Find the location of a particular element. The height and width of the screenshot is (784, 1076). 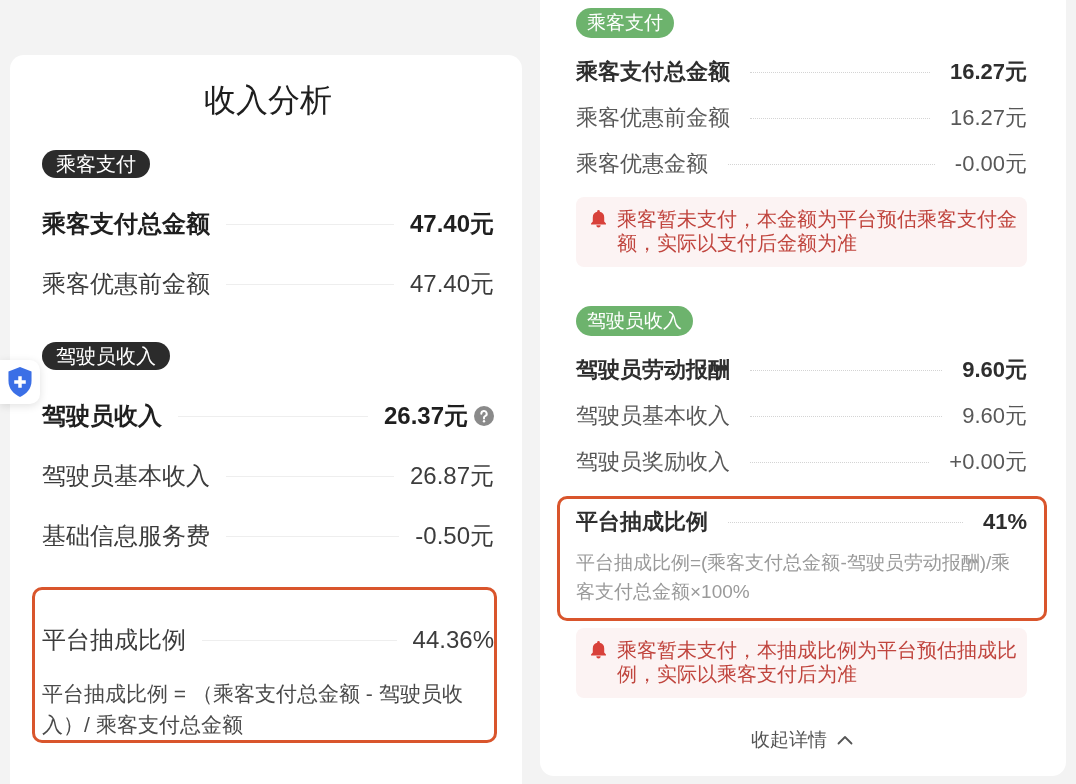

shield-button is located at coordinates (20, 382).